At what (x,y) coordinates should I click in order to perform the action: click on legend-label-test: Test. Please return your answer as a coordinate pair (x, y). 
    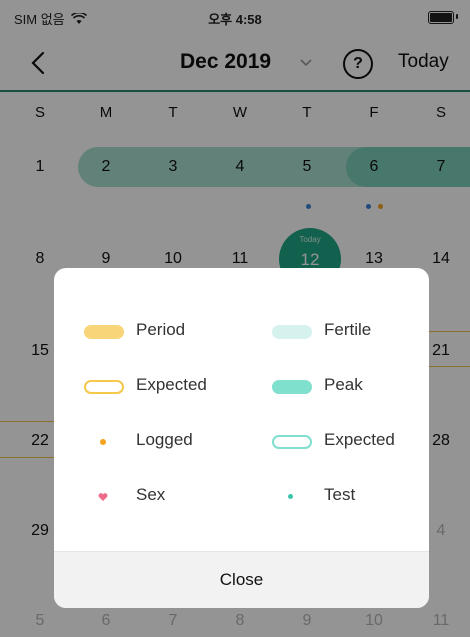
    Looking at the image, I should click on (340, 494).